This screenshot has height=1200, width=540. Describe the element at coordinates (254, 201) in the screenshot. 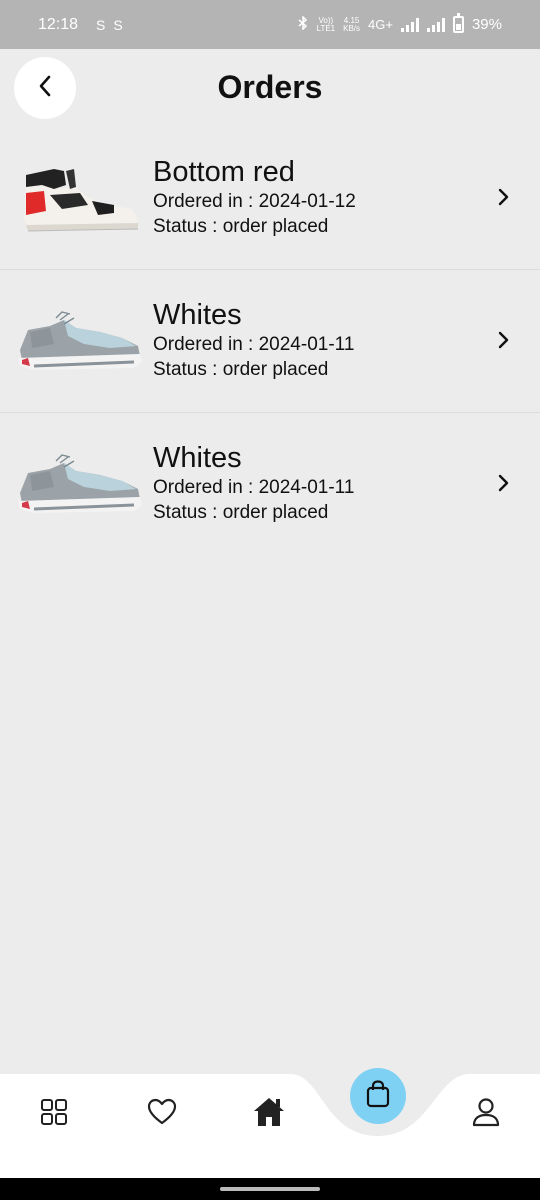

I see `order-date: Ordered in : 2024-01-12` at that location.